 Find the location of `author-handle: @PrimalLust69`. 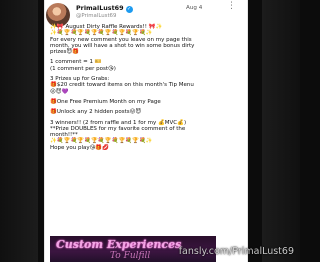

author-handle: @PrimalLust69 is located at coordinates (96, 16).